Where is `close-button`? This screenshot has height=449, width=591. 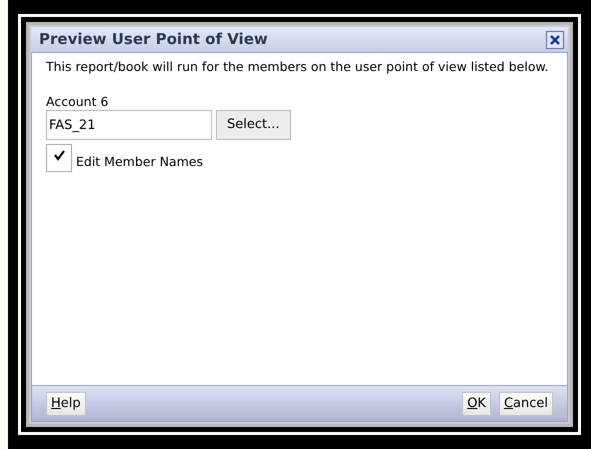
close-button is located at coordinates (555, 39).